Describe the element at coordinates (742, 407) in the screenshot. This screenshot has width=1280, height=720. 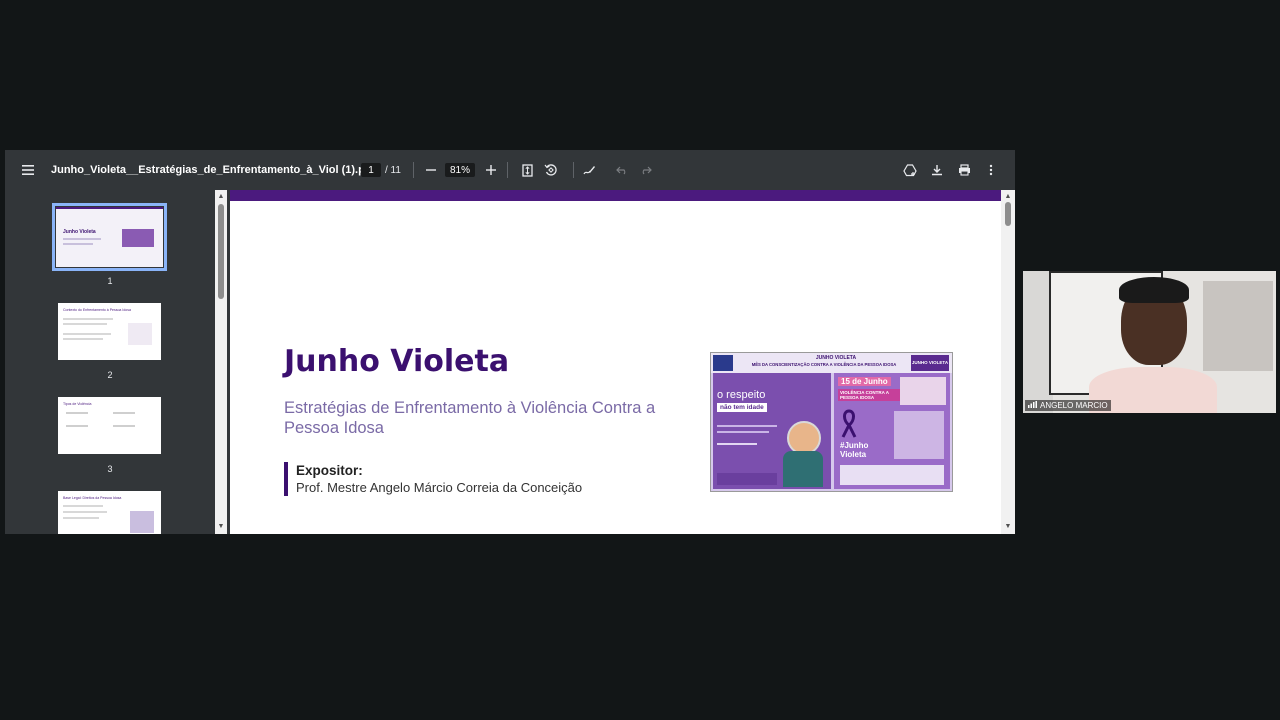
I see `poster-respect-line2: não tem idade` at that location.